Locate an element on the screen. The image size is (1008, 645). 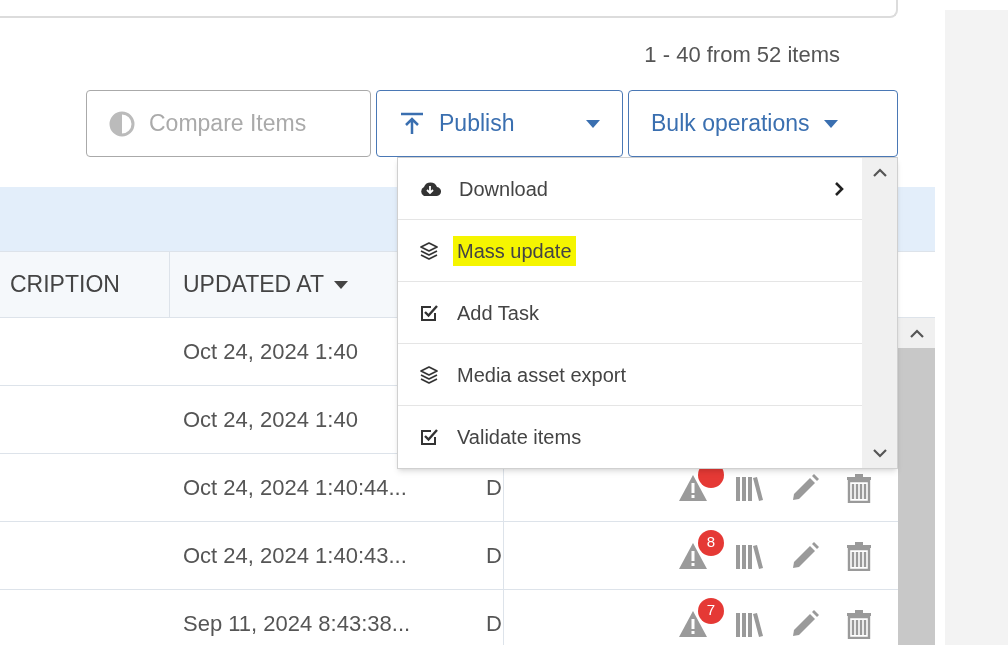
bulk-operations-button: Bulk operations is located at coordinates (763, 123).